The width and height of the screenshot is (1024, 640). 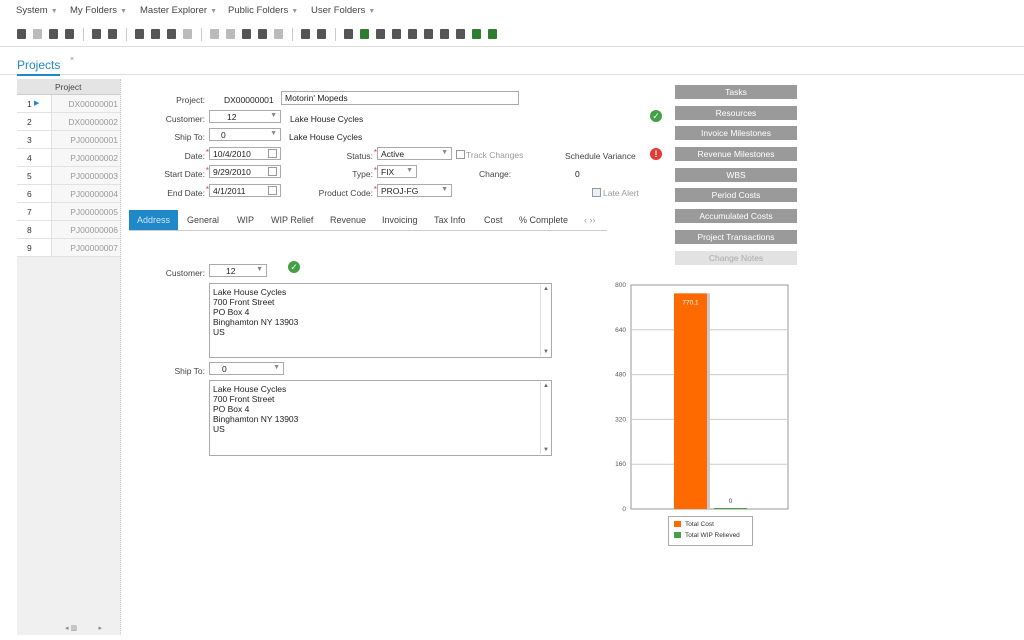 I want to click on status-select: Active ▼, so click(x=414, y=153).